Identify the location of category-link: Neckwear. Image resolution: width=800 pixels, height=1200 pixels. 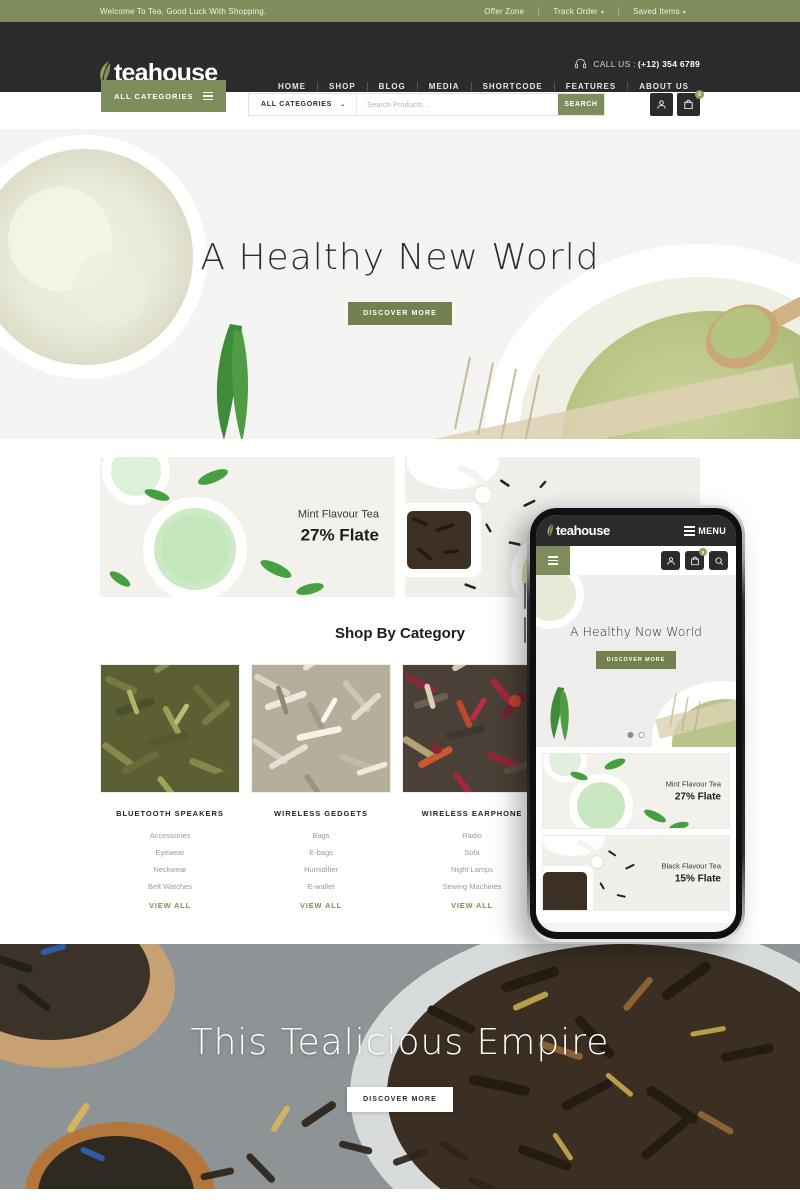
(170, 869).